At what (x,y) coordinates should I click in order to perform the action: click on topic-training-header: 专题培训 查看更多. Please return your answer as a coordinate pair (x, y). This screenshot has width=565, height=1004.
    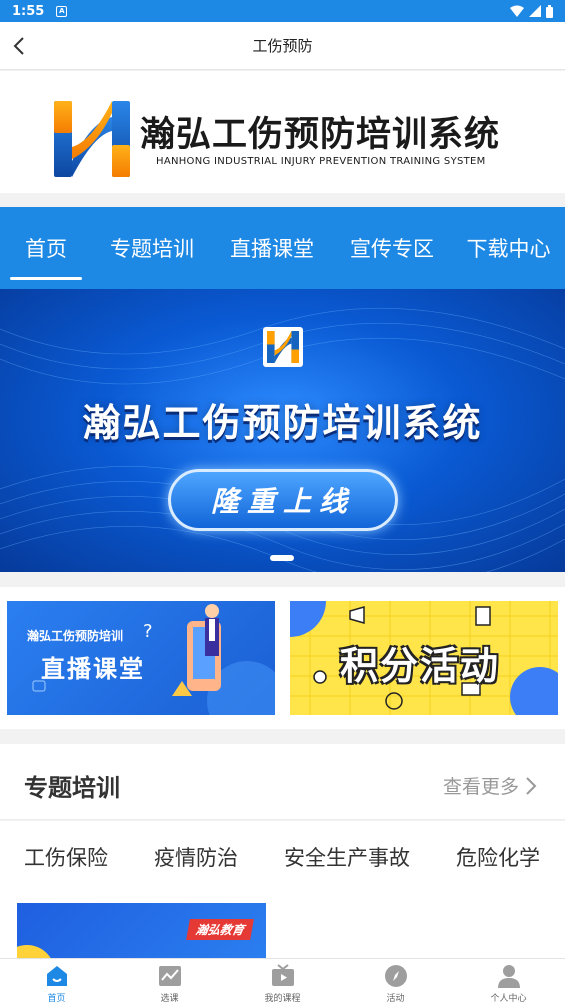
    Looking at the image, I should click on (282, 782).